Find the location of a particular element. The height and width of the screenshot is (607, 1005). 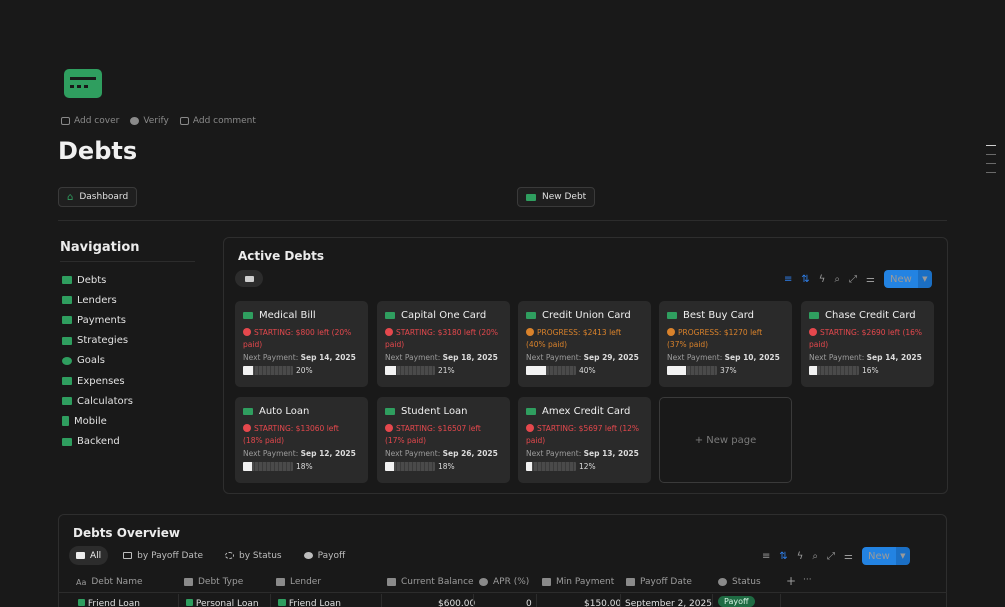

debt-status-text: STARTING: $16507 left (17% paid) is located at coordinates (433, 434).